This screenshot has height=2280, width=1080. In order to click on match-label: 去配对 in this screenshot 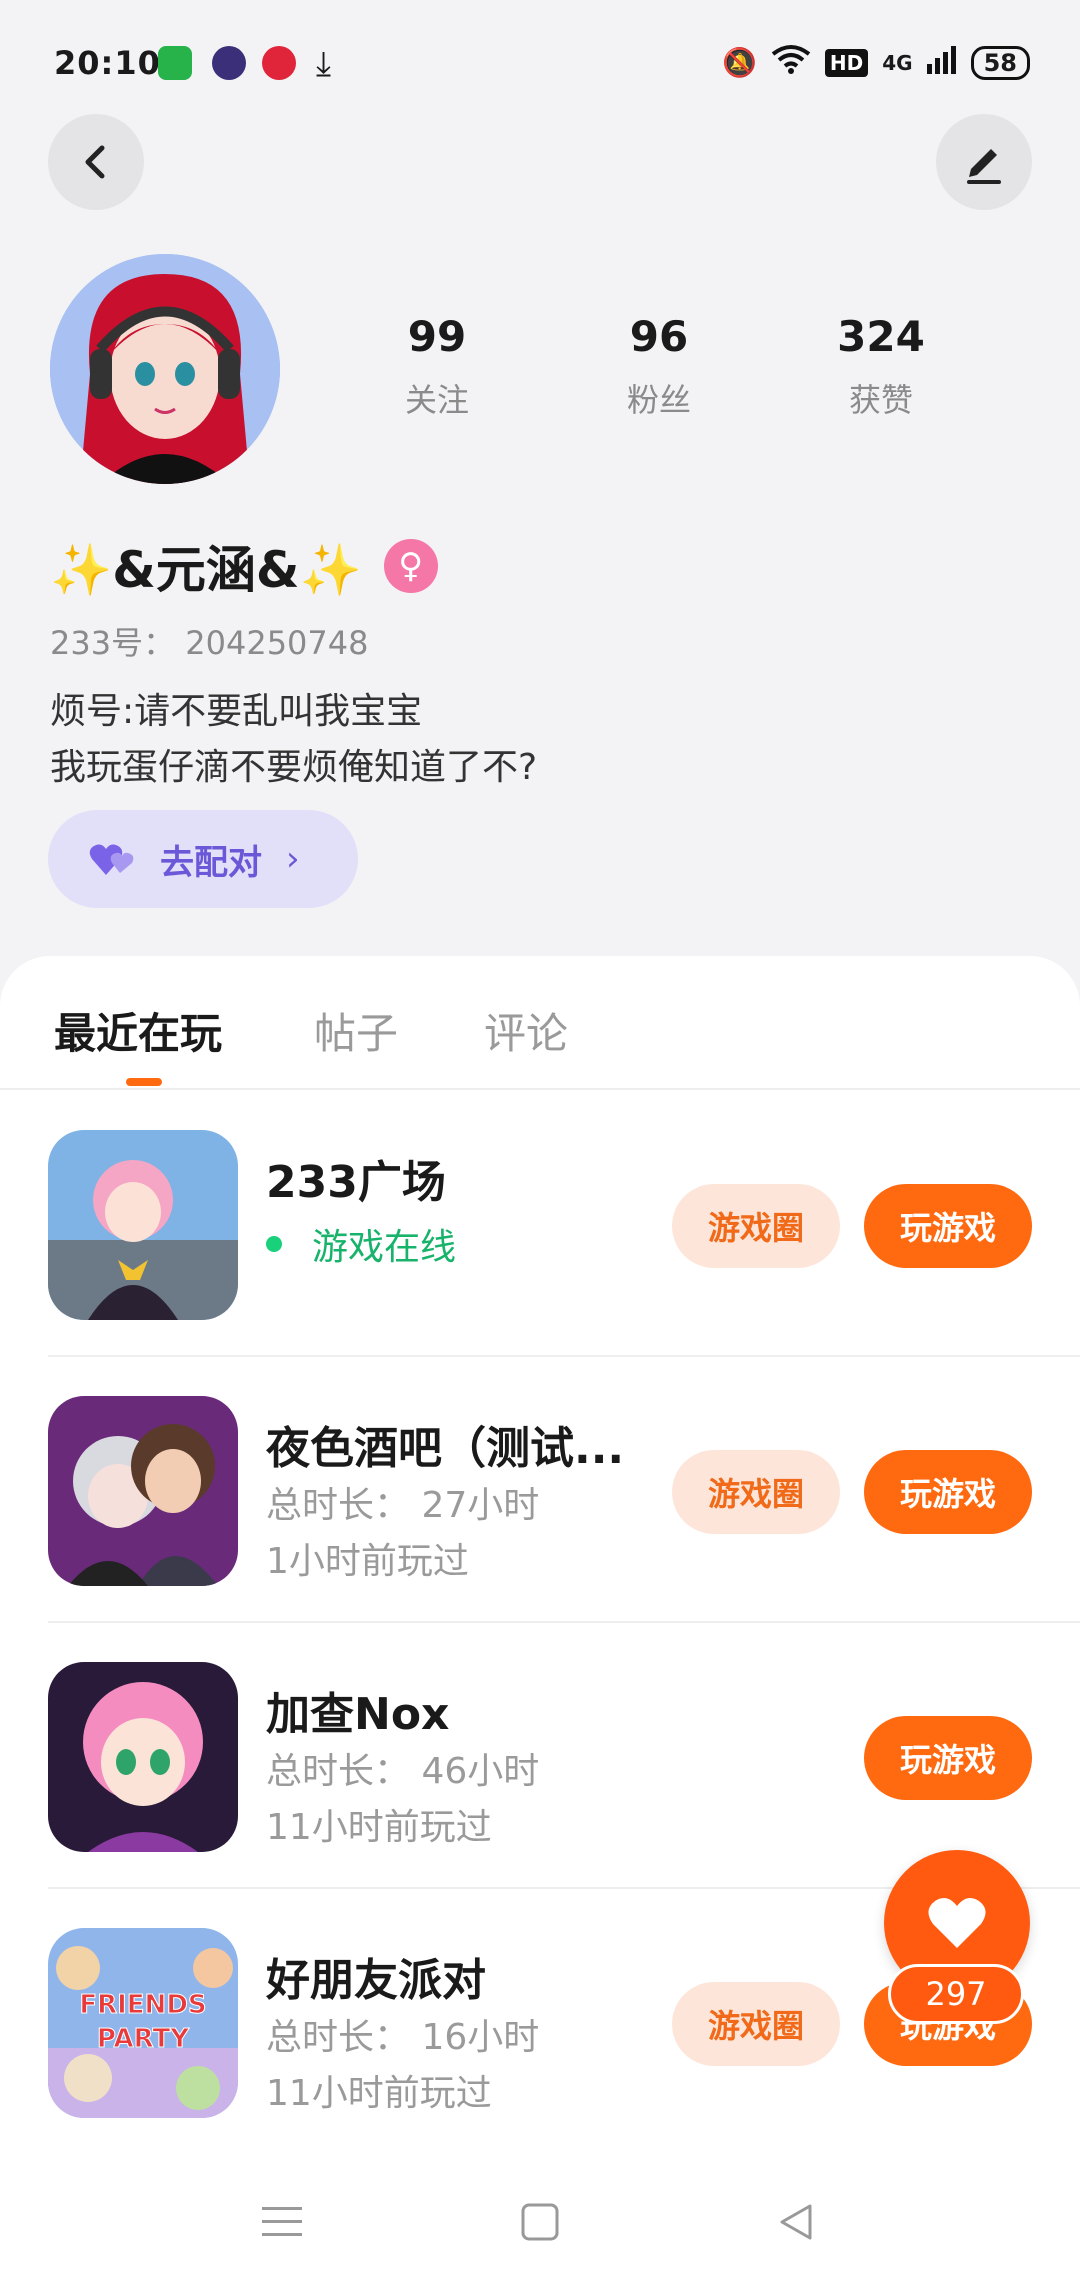, I will do `click(211, 862)`.